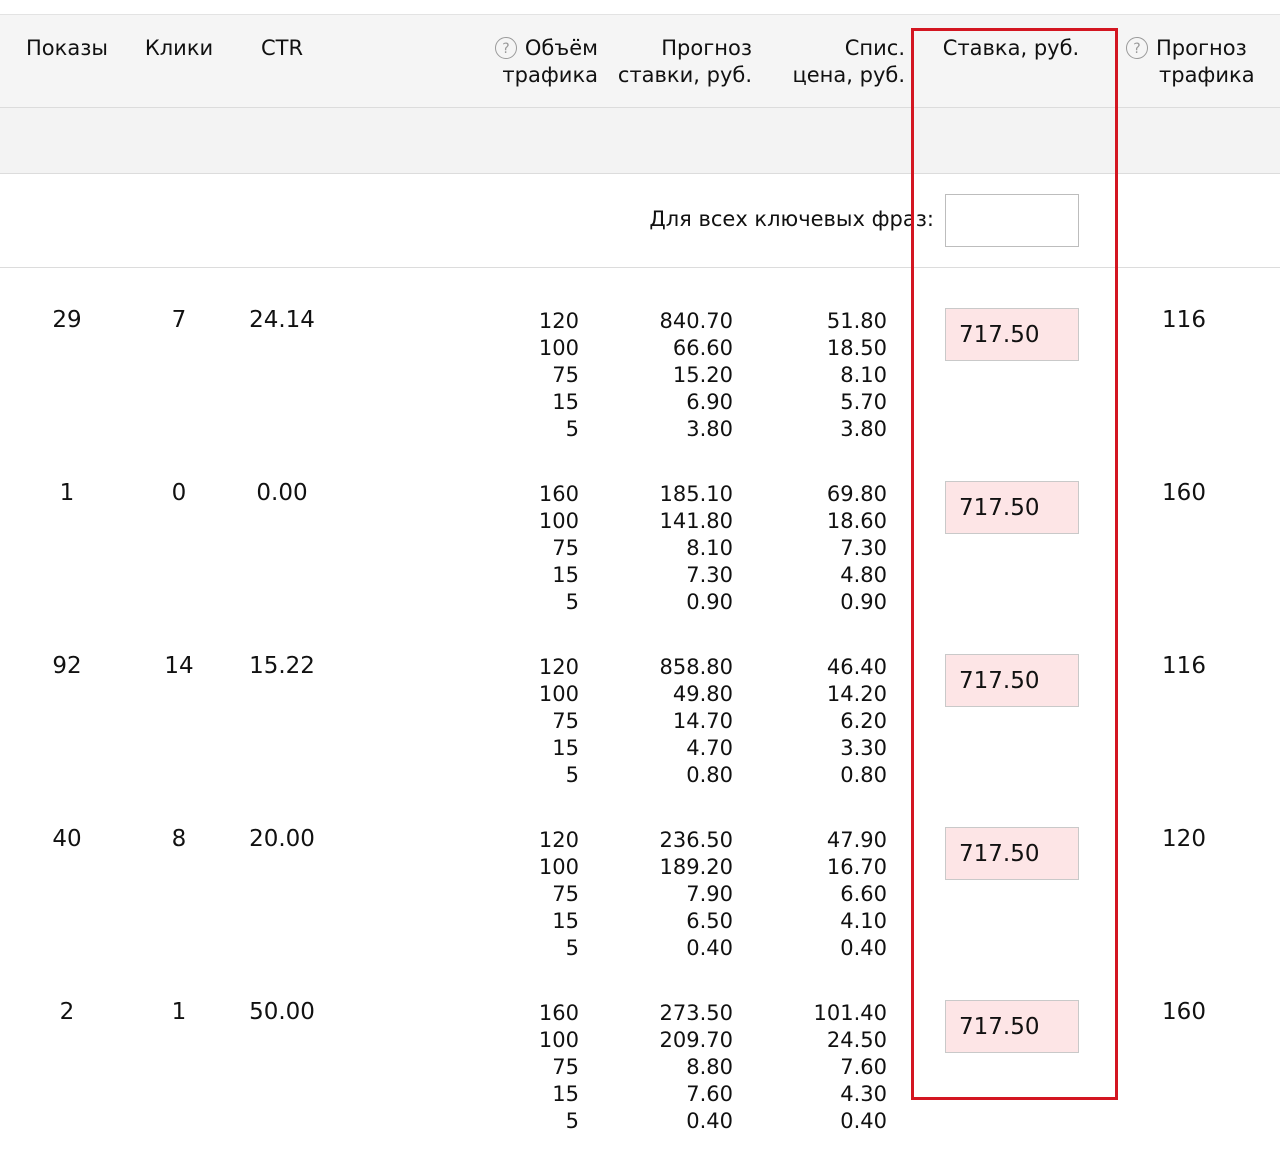 The image size is (1280, 1157). Describe the element at coordinates (67, 320) in the screenshot. I see `shows-cell: 29` at that location.